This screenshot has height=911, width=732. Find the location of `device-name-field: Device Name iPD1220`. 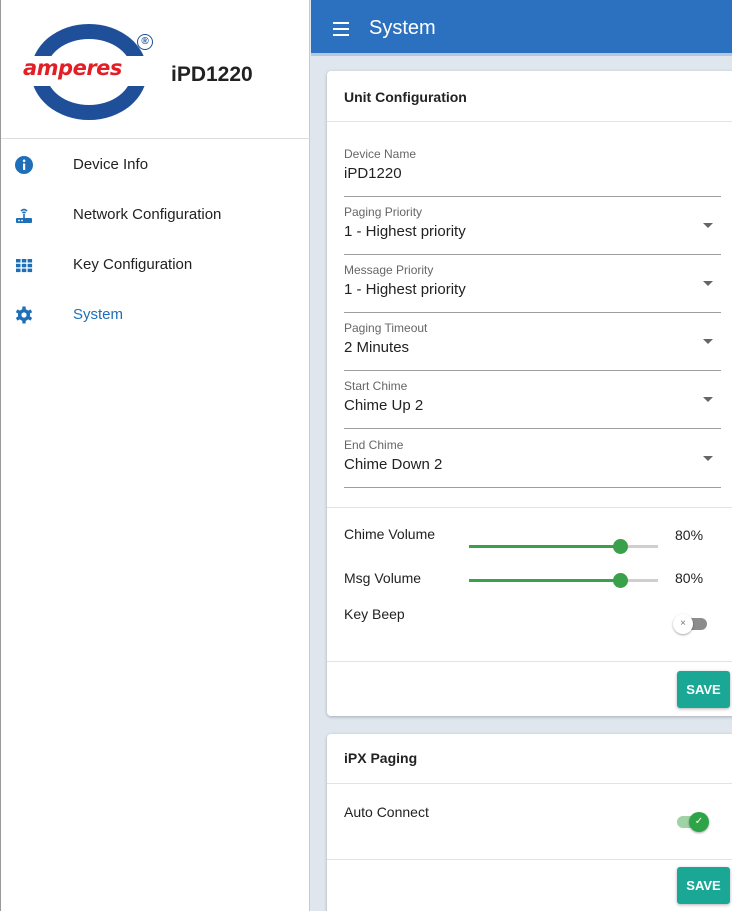

device-name-field: Device Name iPD1220 is located at coordinates (532, 168).